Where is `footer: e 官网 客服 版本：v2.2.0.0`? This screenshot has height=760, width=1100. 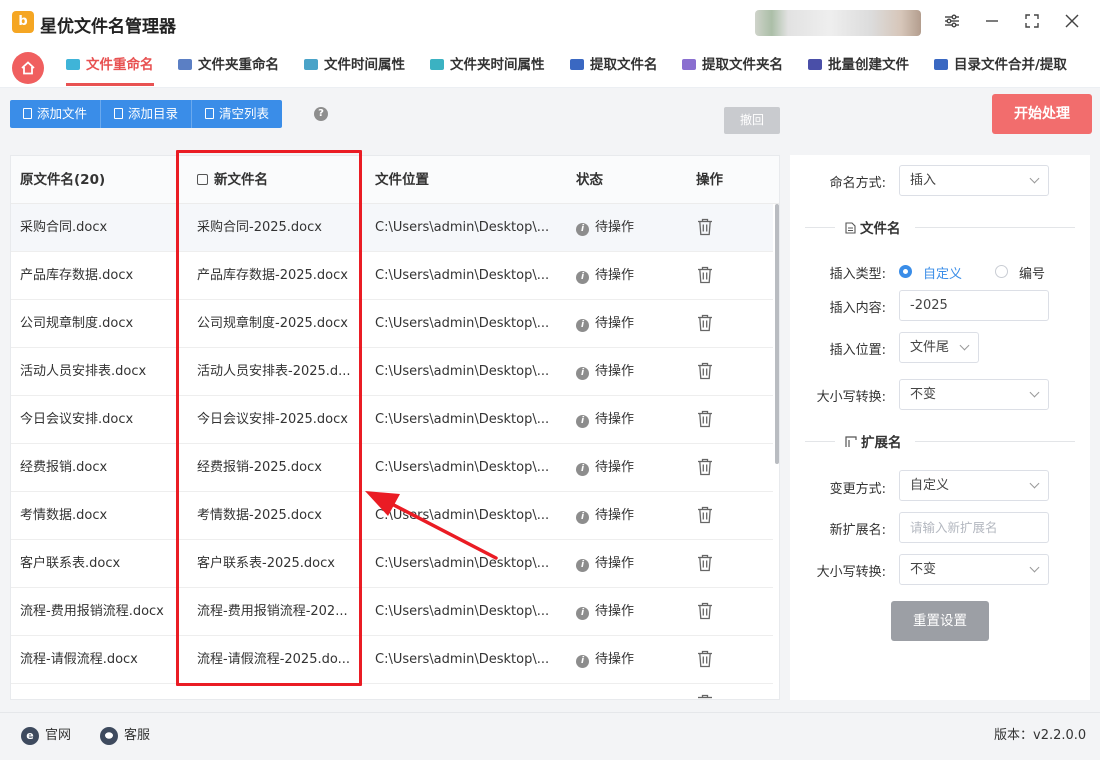
footer: e 官网 客服 版本：v2.2.0.0 is located at coordinates (550, 736).